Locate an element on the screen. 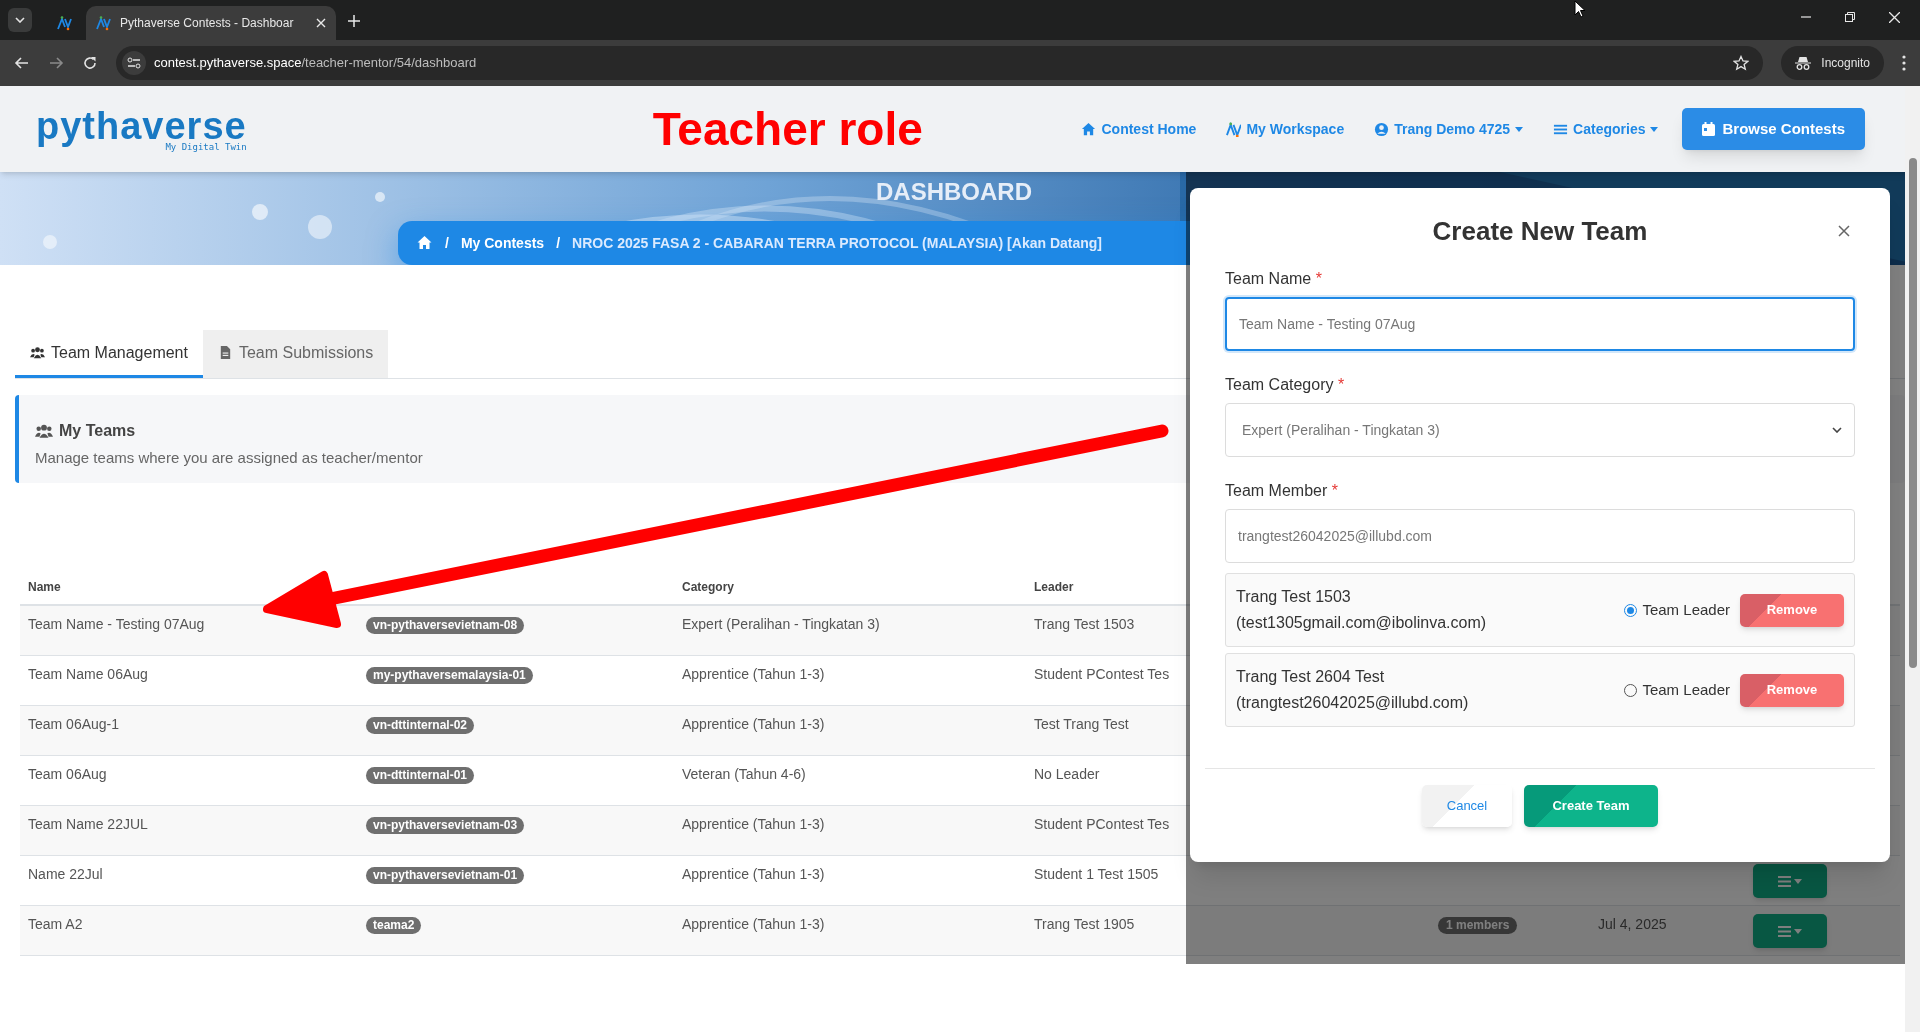  back-icon is located at coordinates (22, 63).